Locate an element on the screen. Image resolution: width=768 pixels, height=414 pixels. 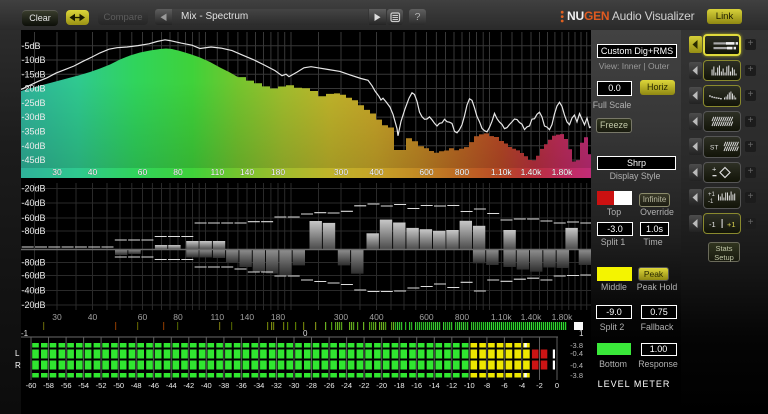
svg-text: -30 is located at coordinates (294, 385).